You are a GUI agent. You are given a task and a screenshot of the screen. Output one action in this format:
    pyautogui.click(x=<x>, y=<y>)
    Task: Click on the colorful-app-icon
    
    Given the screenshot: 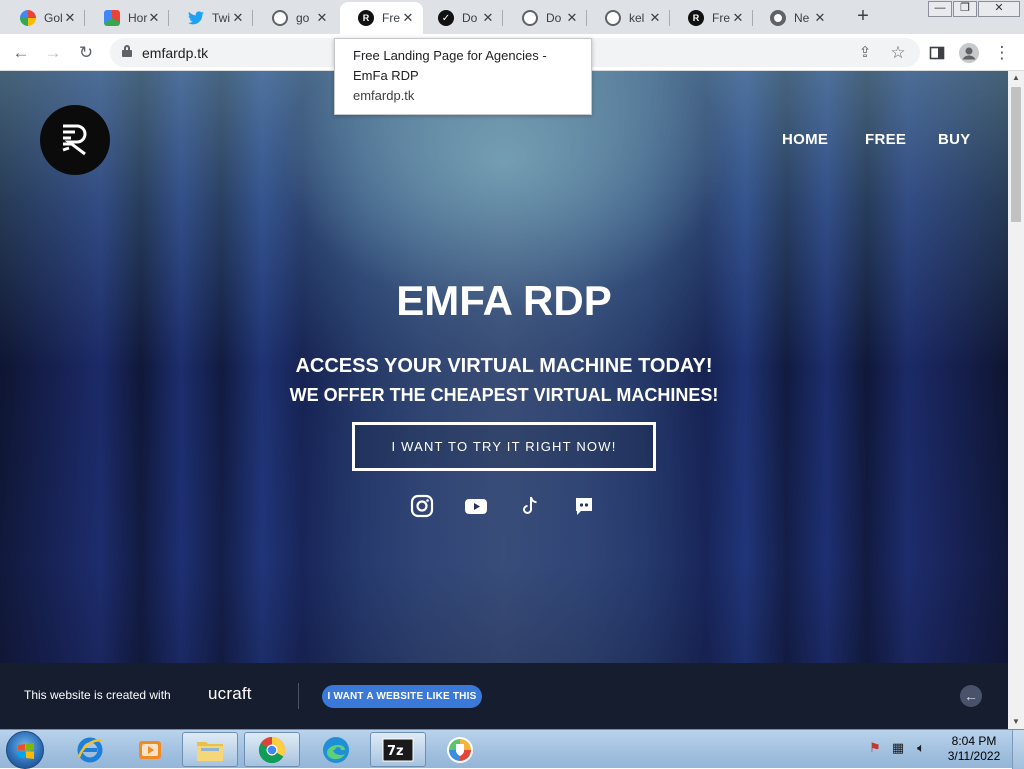 What is the action you would take?
    pyautogui.click(x=112, y=18)
    